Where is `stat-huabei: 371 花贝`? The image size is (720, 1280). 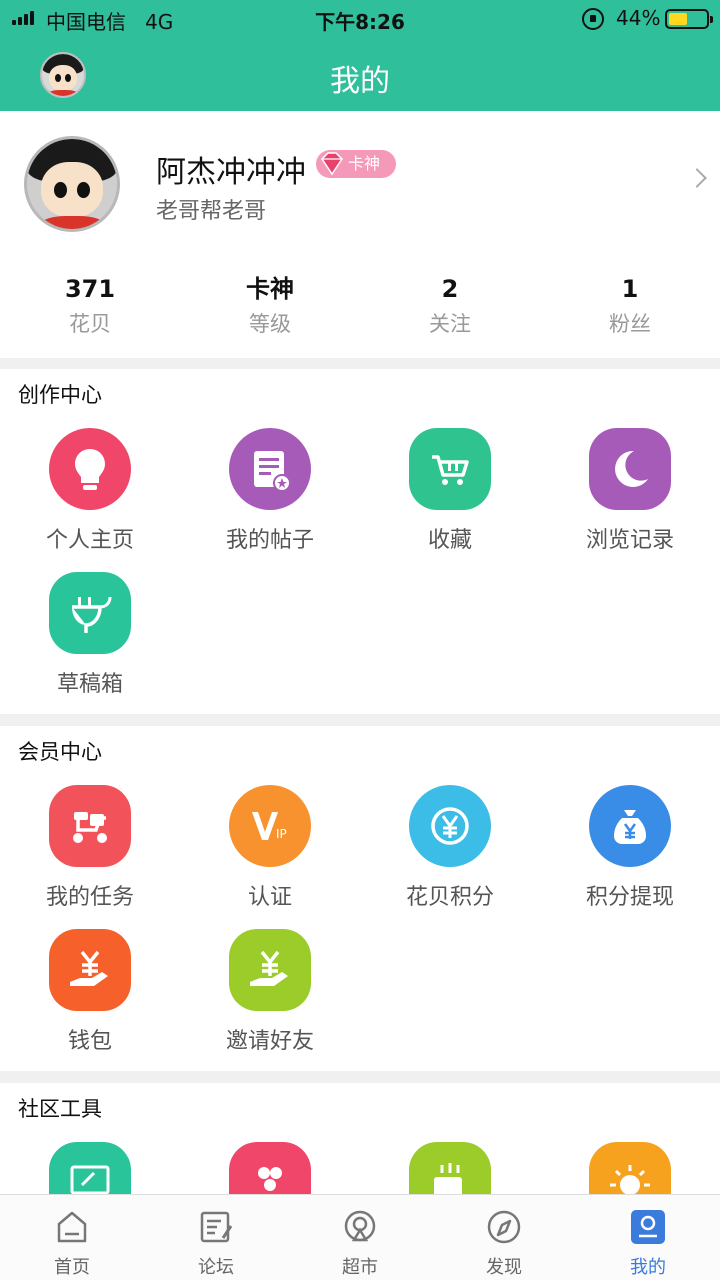
stat-huabei: 371 花贝 is located at coordinates (90, 306).